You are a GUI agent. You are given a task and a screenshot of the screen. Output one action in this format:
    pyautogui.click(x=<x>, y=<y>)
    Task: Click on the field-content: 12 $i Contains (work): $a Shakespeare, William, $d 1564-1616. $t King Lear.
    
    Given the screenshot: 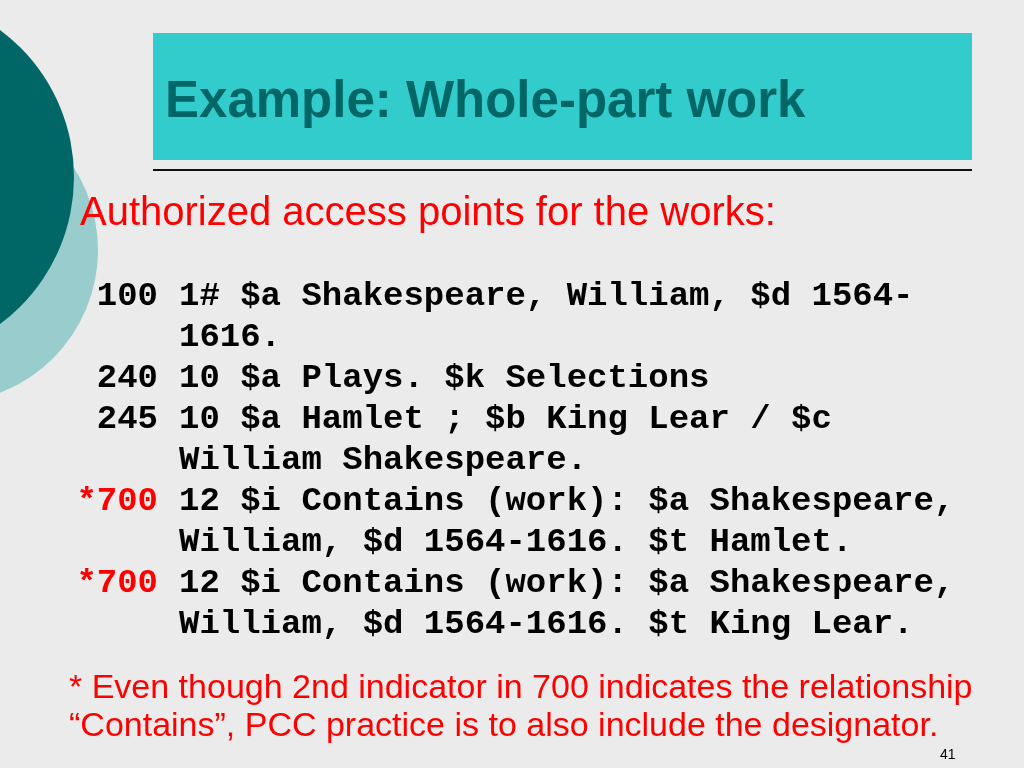 What is the action you would take?
    pyautogui.click(x=567, y=604)
    